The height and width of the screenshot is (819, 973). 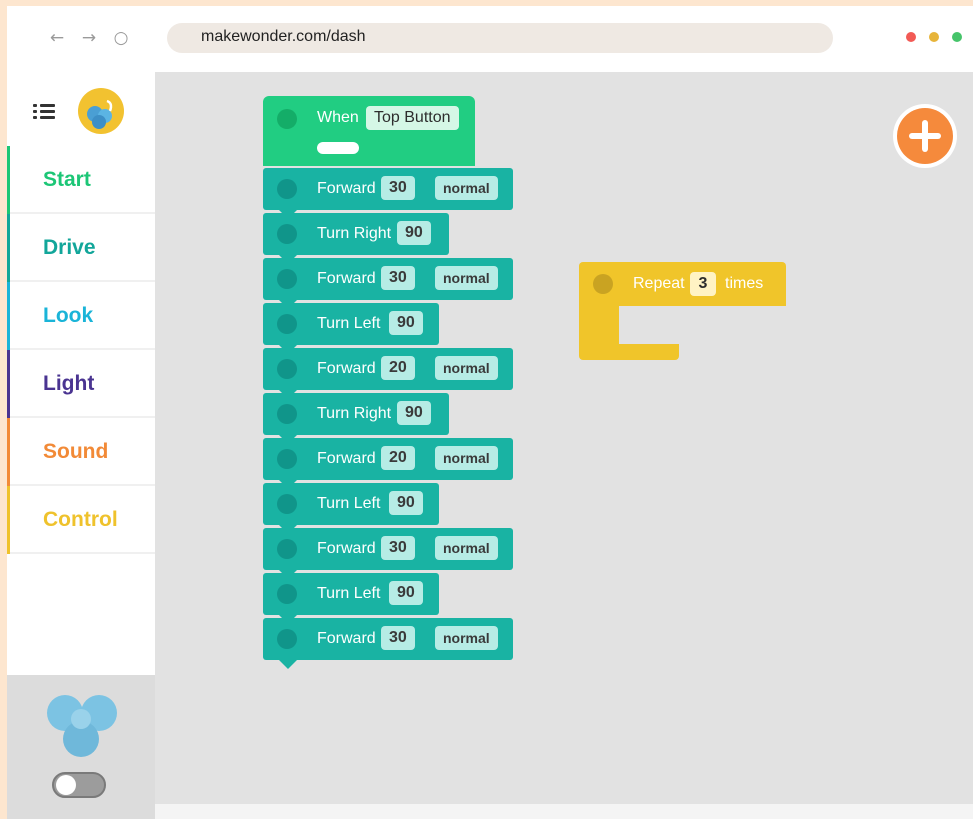 I want to click on browser-chrome: ← → ○ makewonder.com/dash, so click(x=490, y=39).